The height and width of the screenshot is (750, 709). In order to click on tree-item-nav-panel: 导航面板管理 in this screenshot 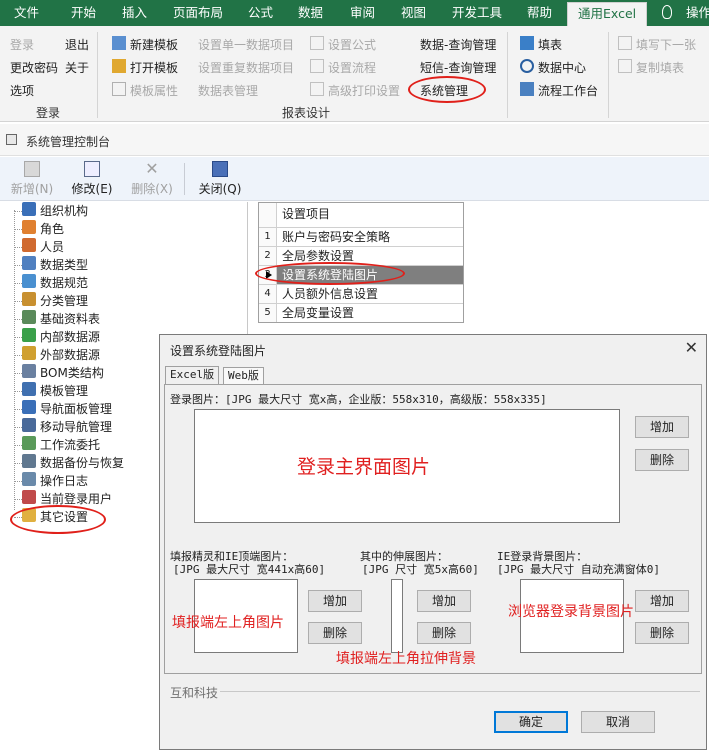, I will do `click(67, 409)`.